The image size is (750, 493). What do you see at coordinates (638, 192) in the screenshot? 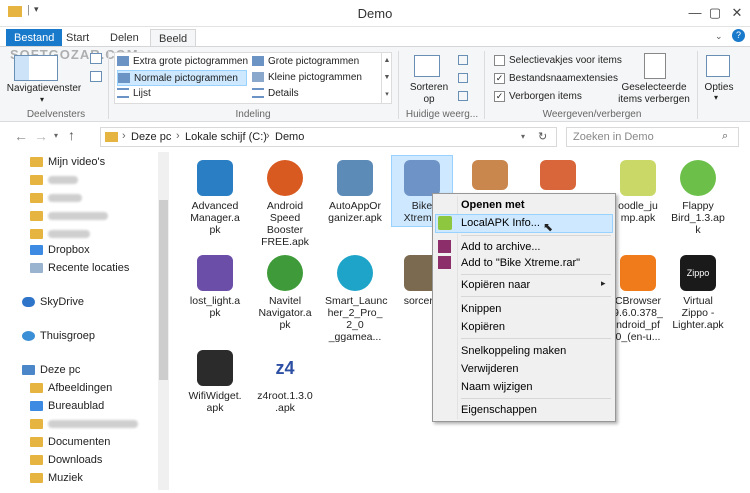
I see `file-doodle-jump: oodle_ju mp.apk` at bounding box center [638, 192].